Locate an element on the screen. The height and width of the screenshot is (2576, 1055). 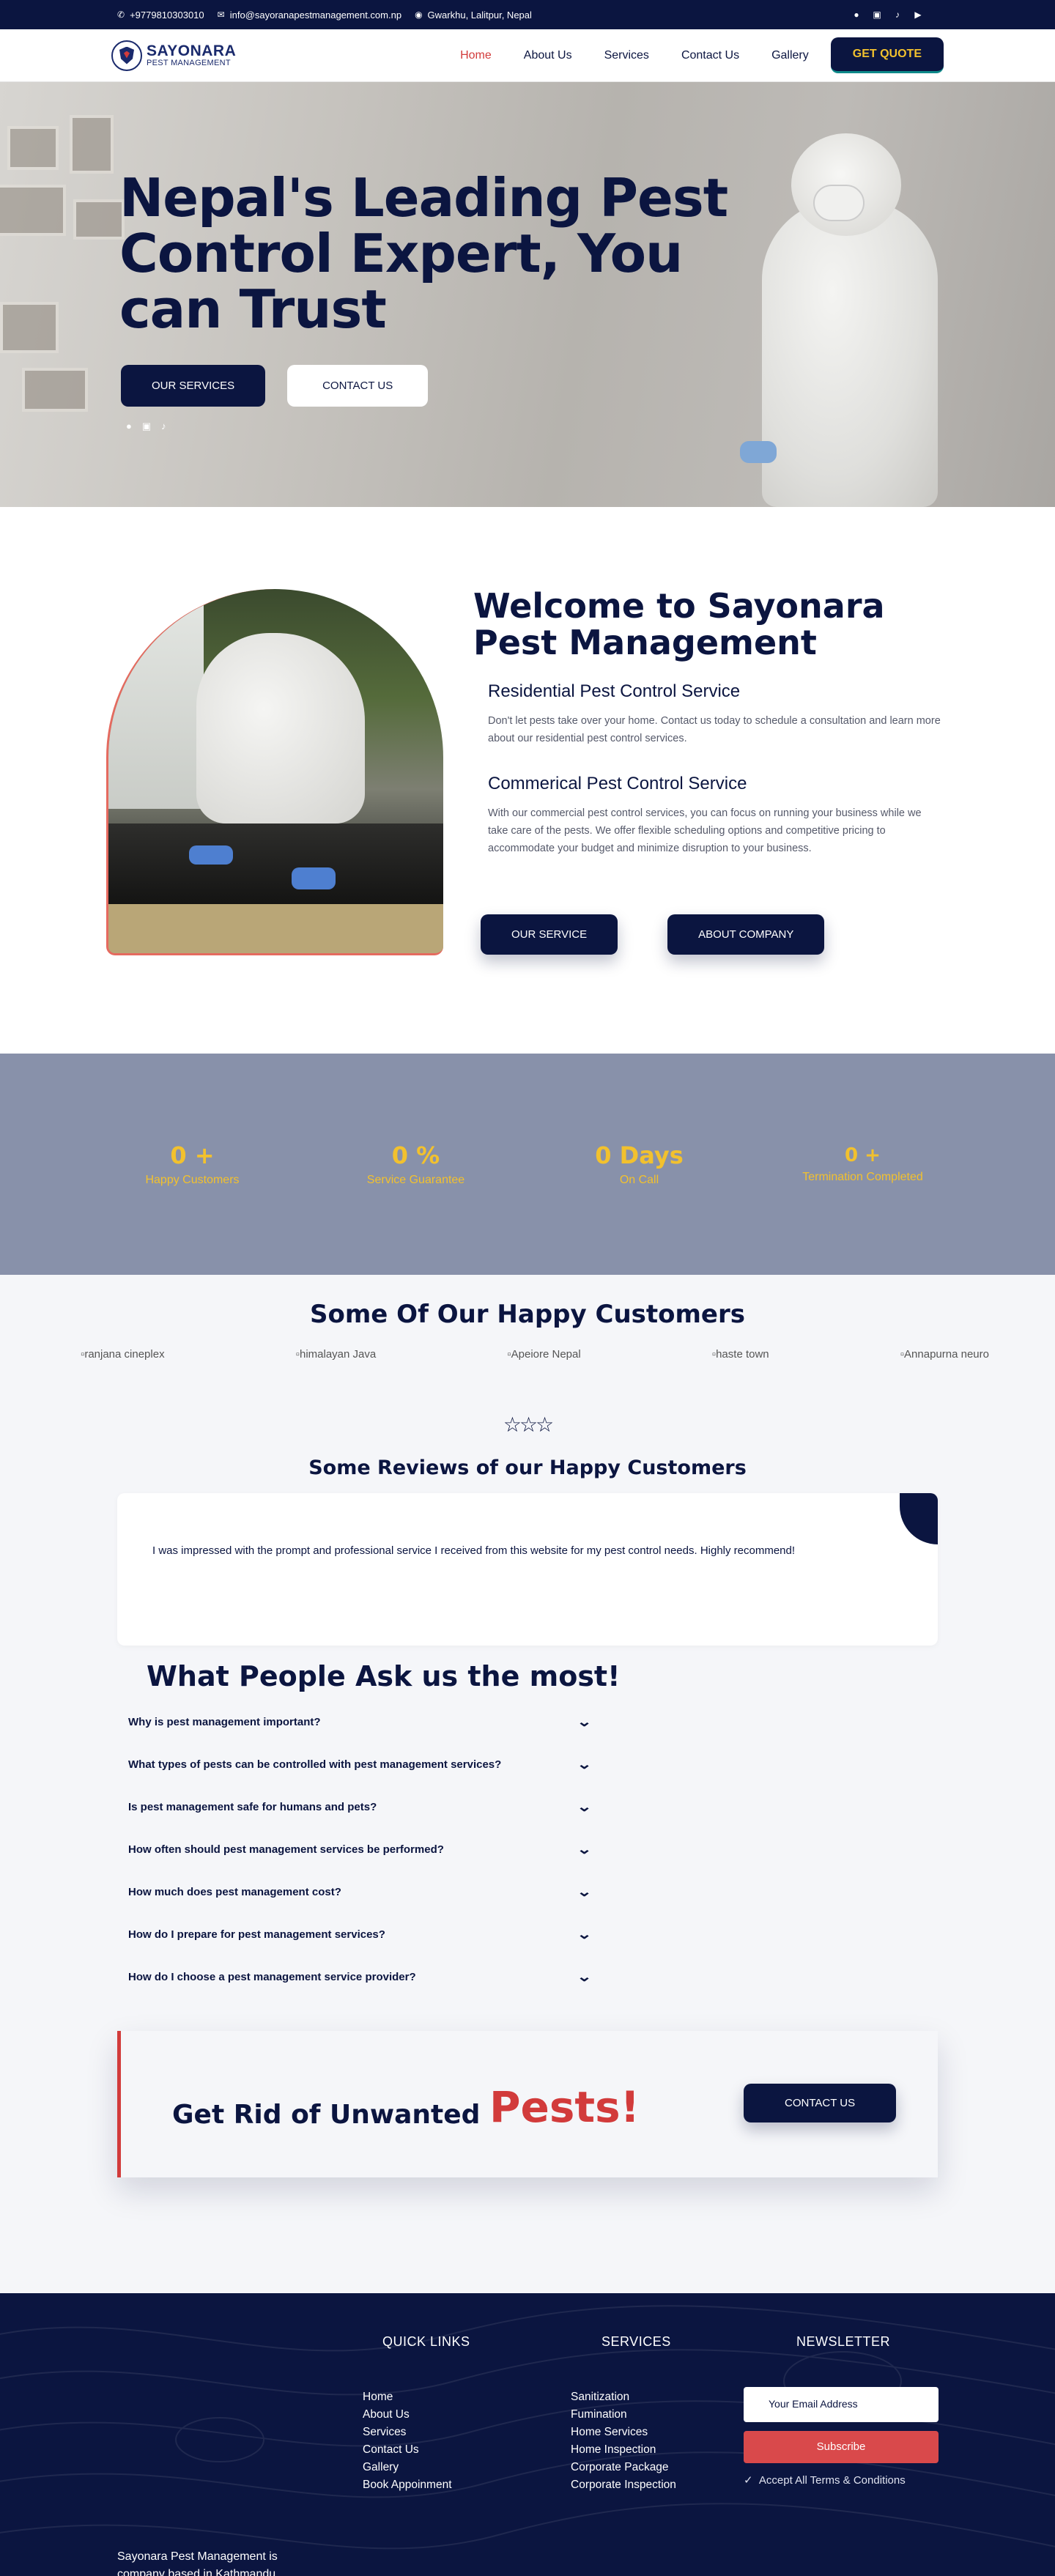
stat-value: 0 % is located at coordinates (415, 1155).